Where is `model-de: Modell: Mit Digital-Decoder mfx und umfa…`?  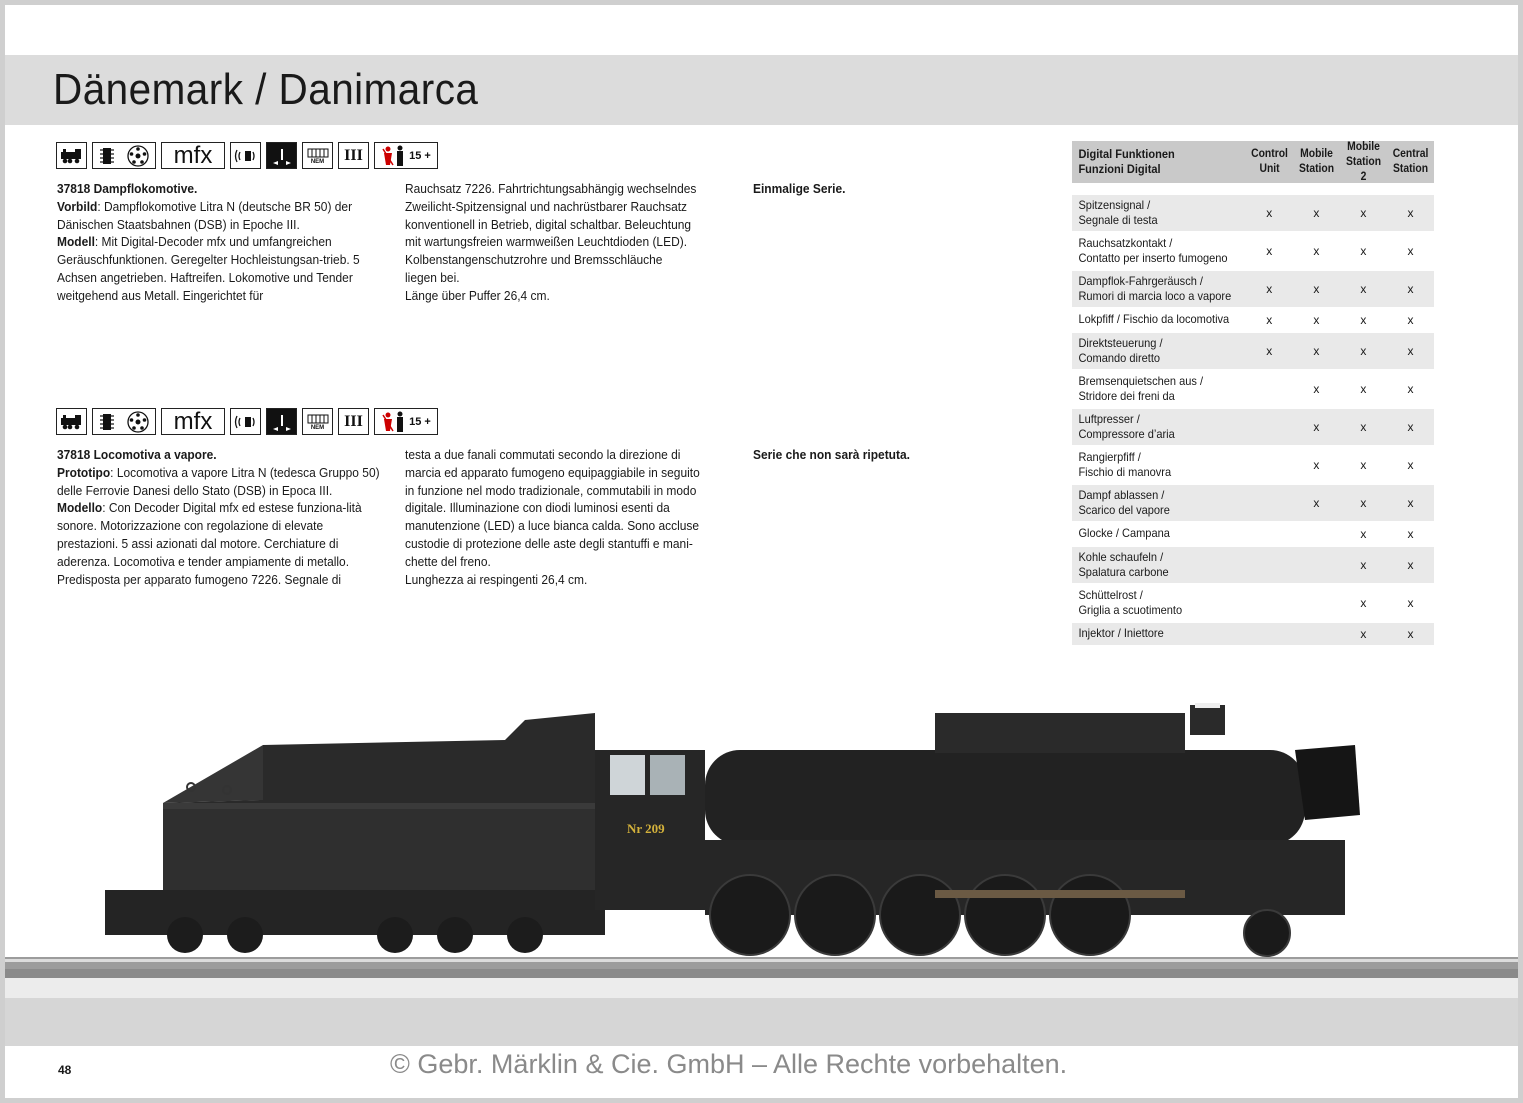 model-de: Modell: Mit Digital-Decoder mfx und umfa… is located at coordinates (208, 268).